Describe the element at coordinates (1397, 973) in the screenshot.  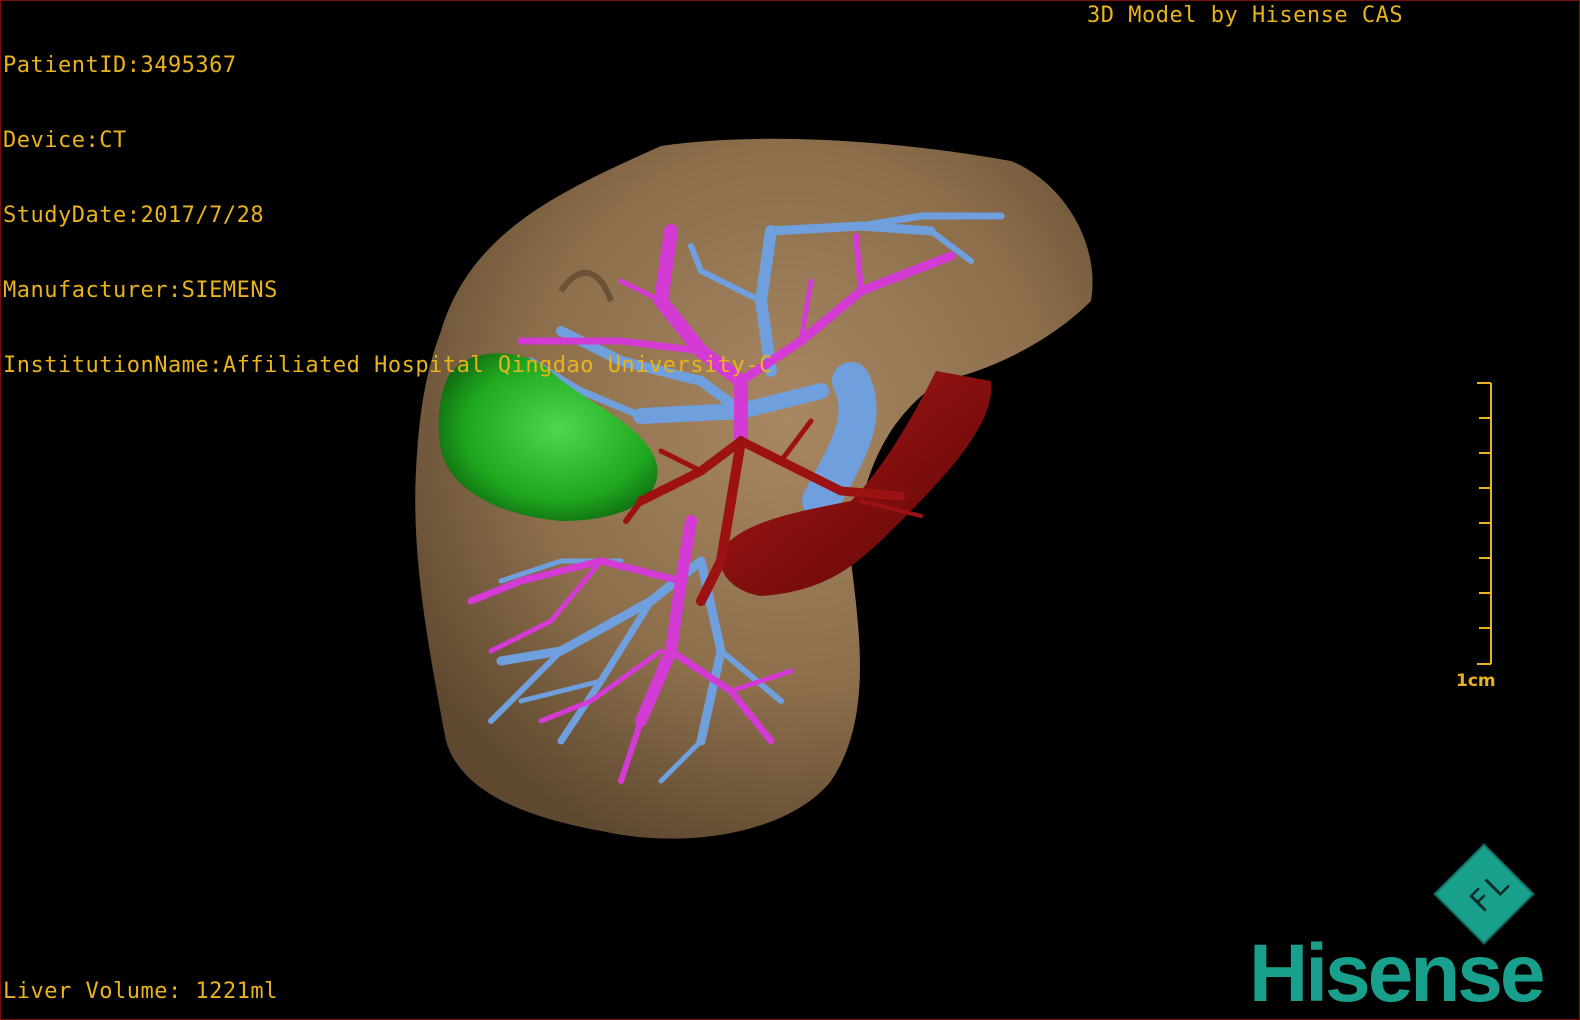
I see `hisense-logo: Hisense` at that location.